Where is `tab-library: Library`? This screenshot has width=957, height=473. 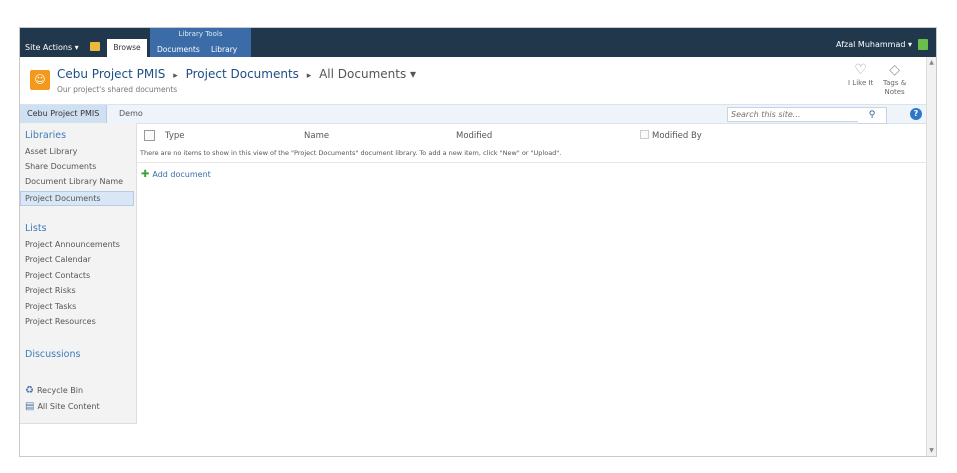 tab-library: Library is located at coordinates (224, 49).